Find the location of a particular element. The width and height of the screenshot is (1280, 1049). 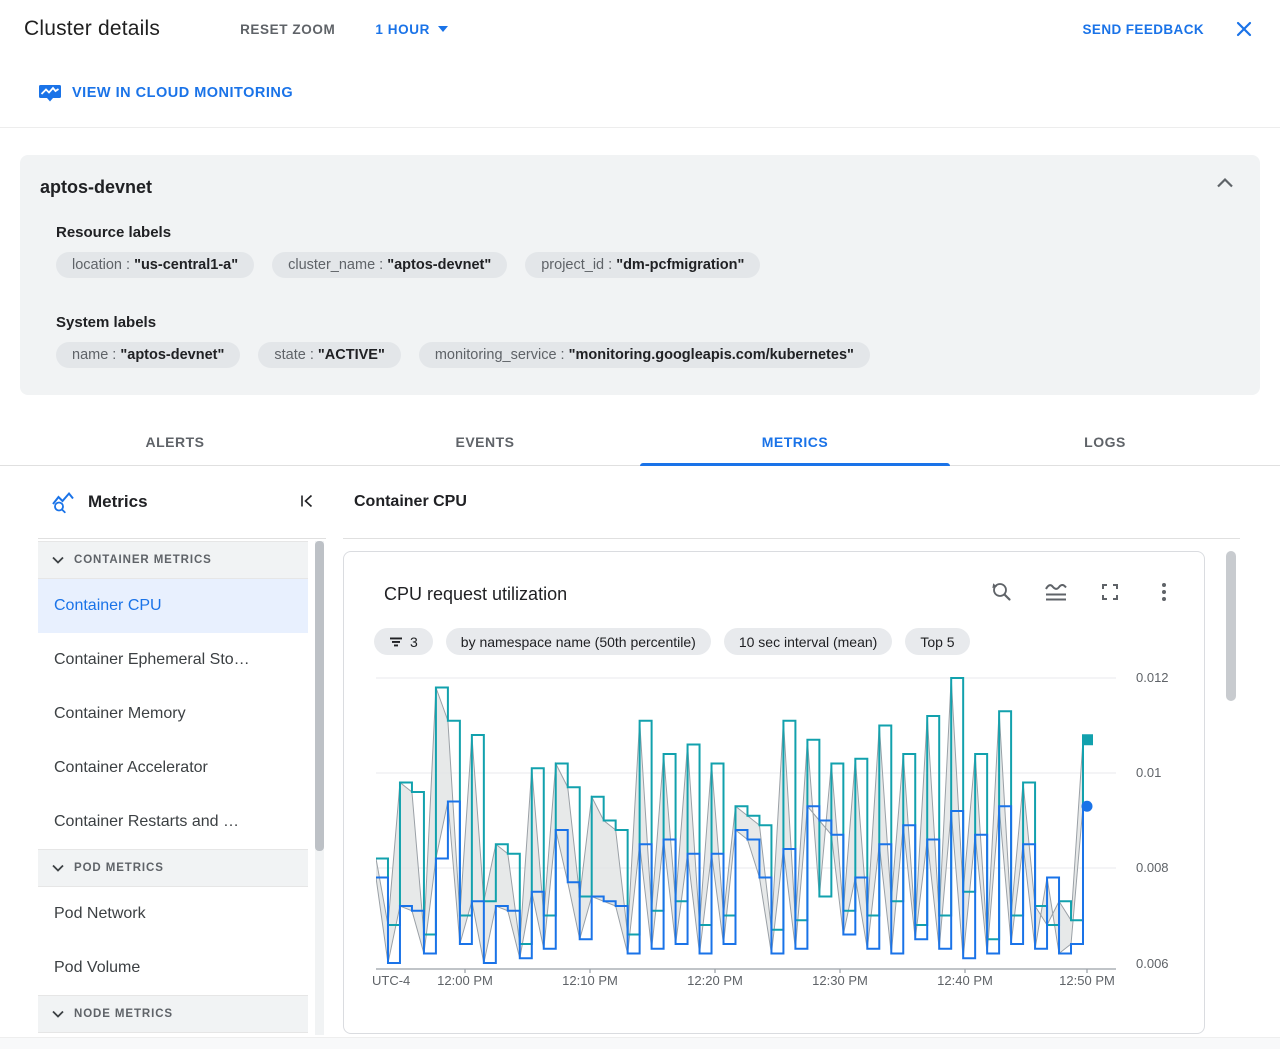

monitoring-chart-icon is located at coordinates (50, 92).